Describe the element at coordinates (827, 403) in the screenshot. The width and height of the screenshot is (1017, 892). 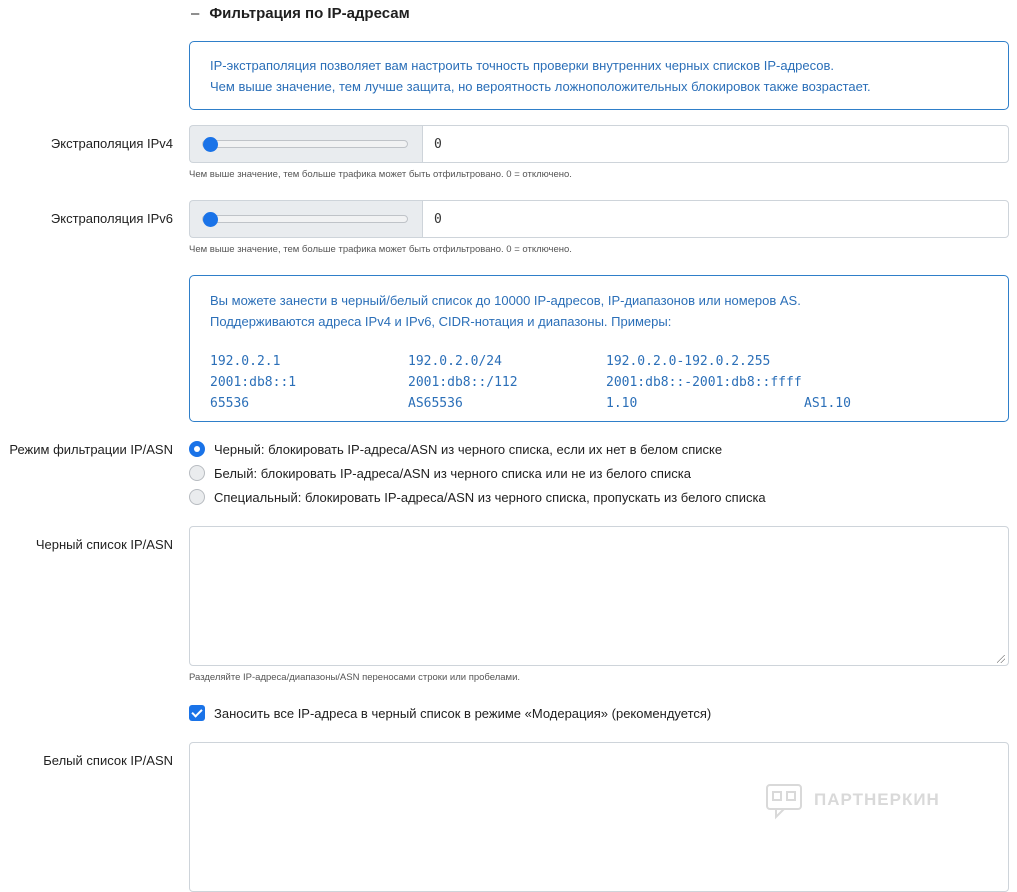
I see `example-asdot-prefixed: AS1.10` at that location.